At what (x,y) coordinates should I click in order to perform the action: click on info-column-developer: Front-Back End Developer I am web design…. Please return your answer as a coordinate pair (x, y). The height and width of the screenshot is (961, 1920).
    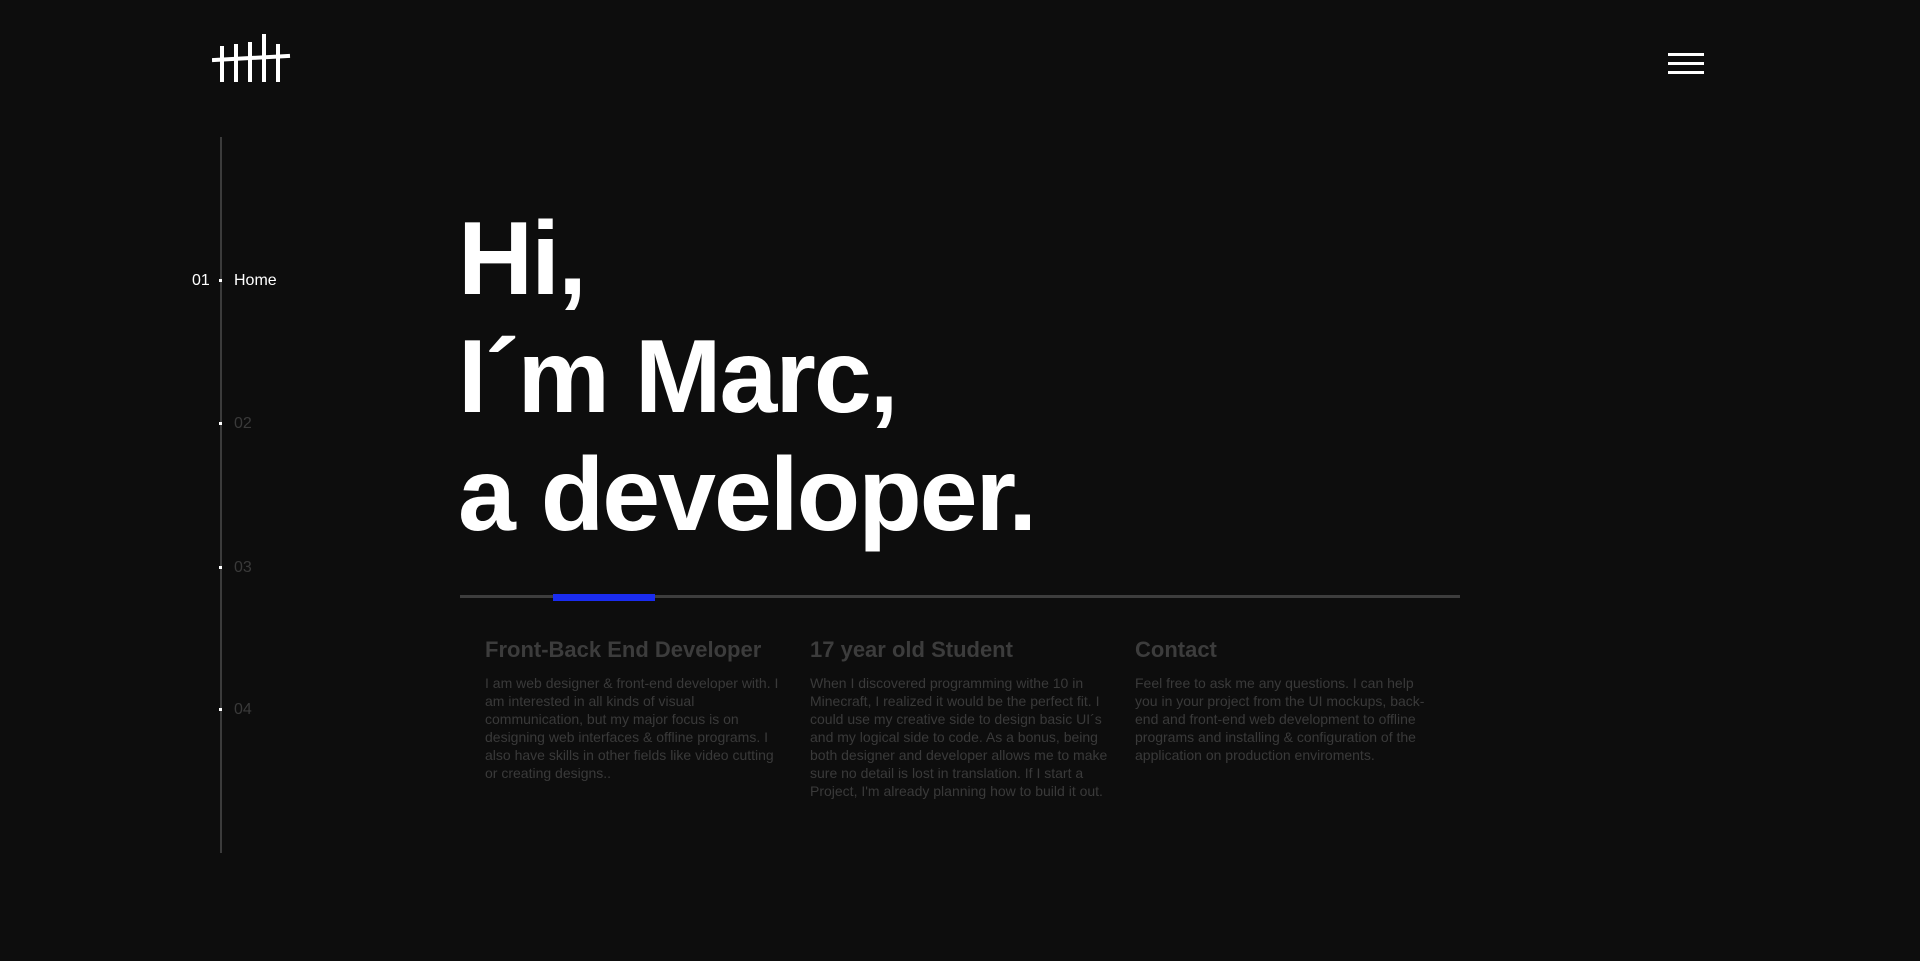
    Looking at the image, I should click on (635, 709).